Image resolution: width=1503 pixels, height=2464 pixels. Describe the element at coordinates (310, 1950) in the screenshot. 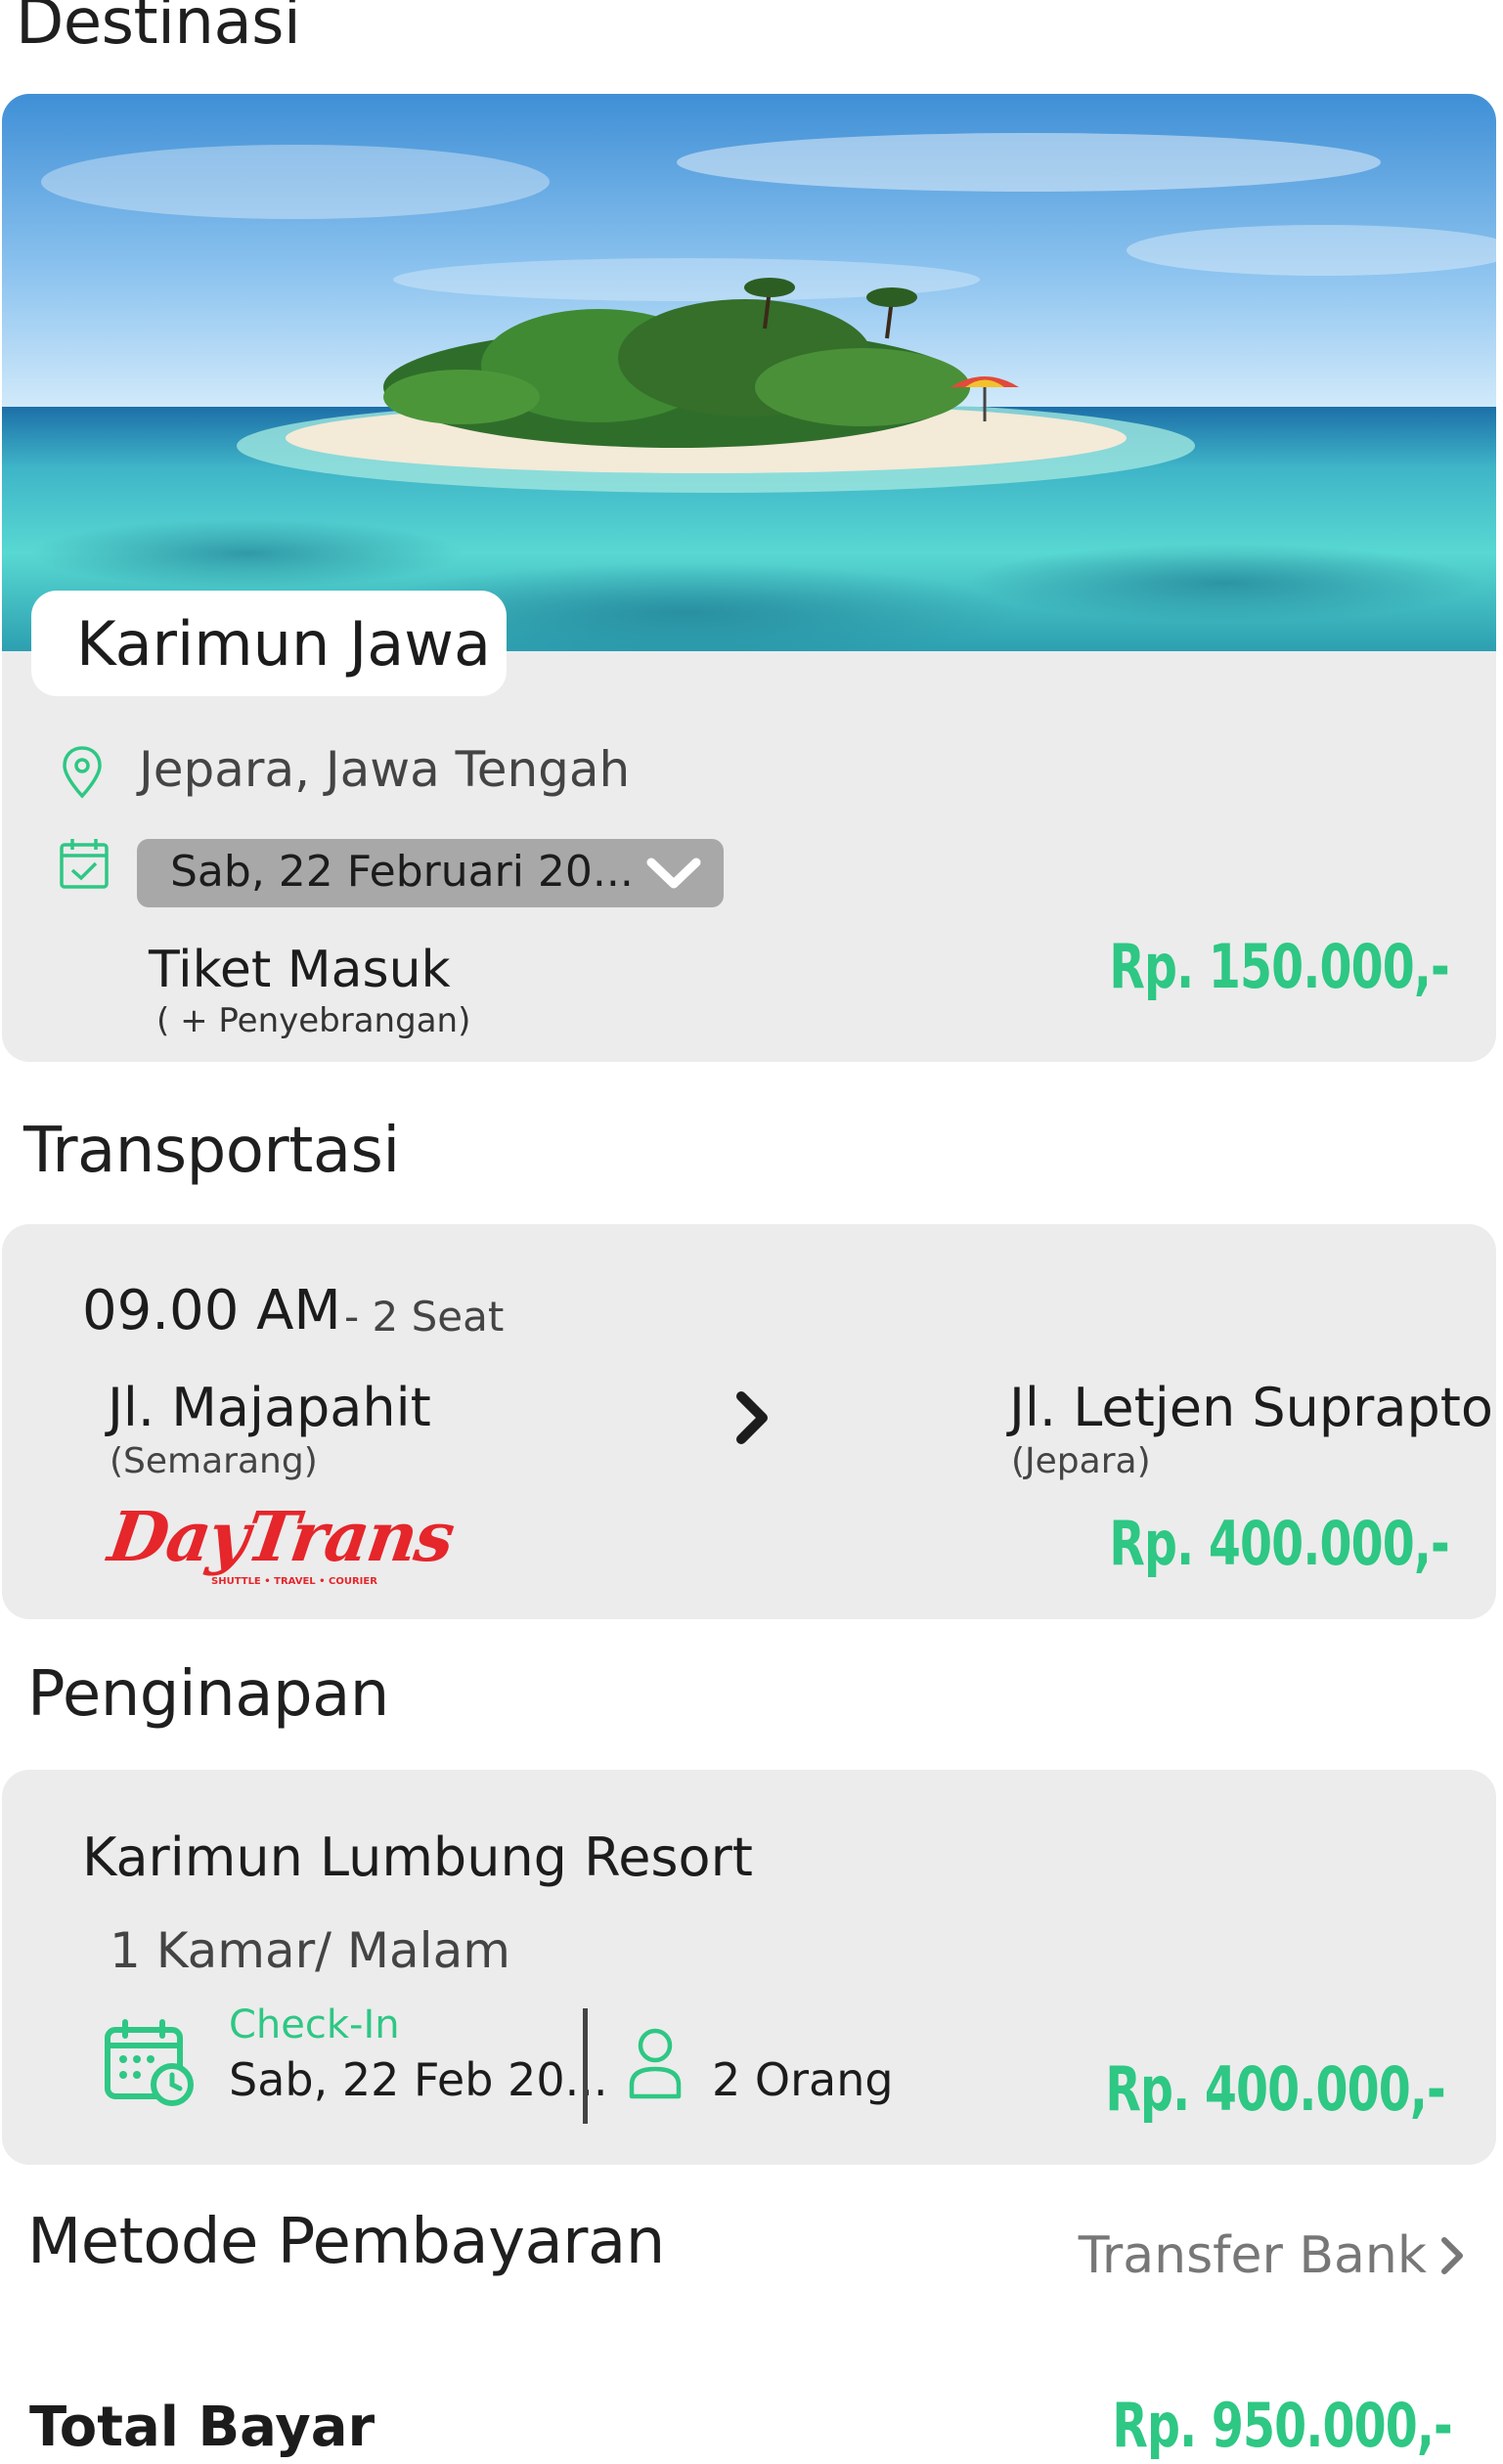

I see `room-info: 1 Kamar/ Malam` at that location.